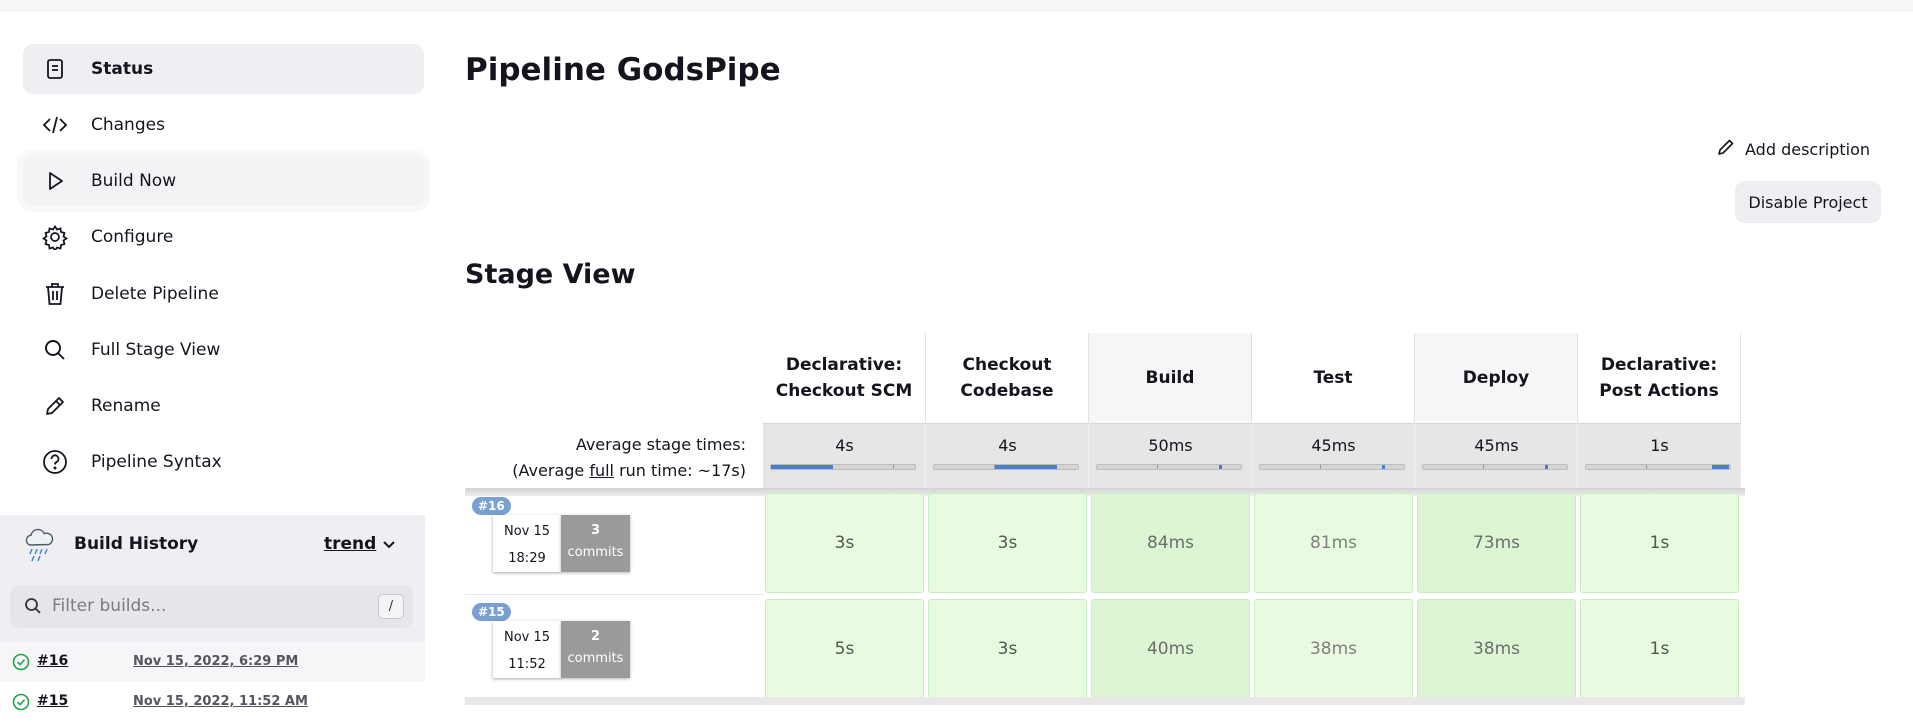 The image size is (1913, 722). I want to click on avg-stage-time: 1s, so click(1659, 445).